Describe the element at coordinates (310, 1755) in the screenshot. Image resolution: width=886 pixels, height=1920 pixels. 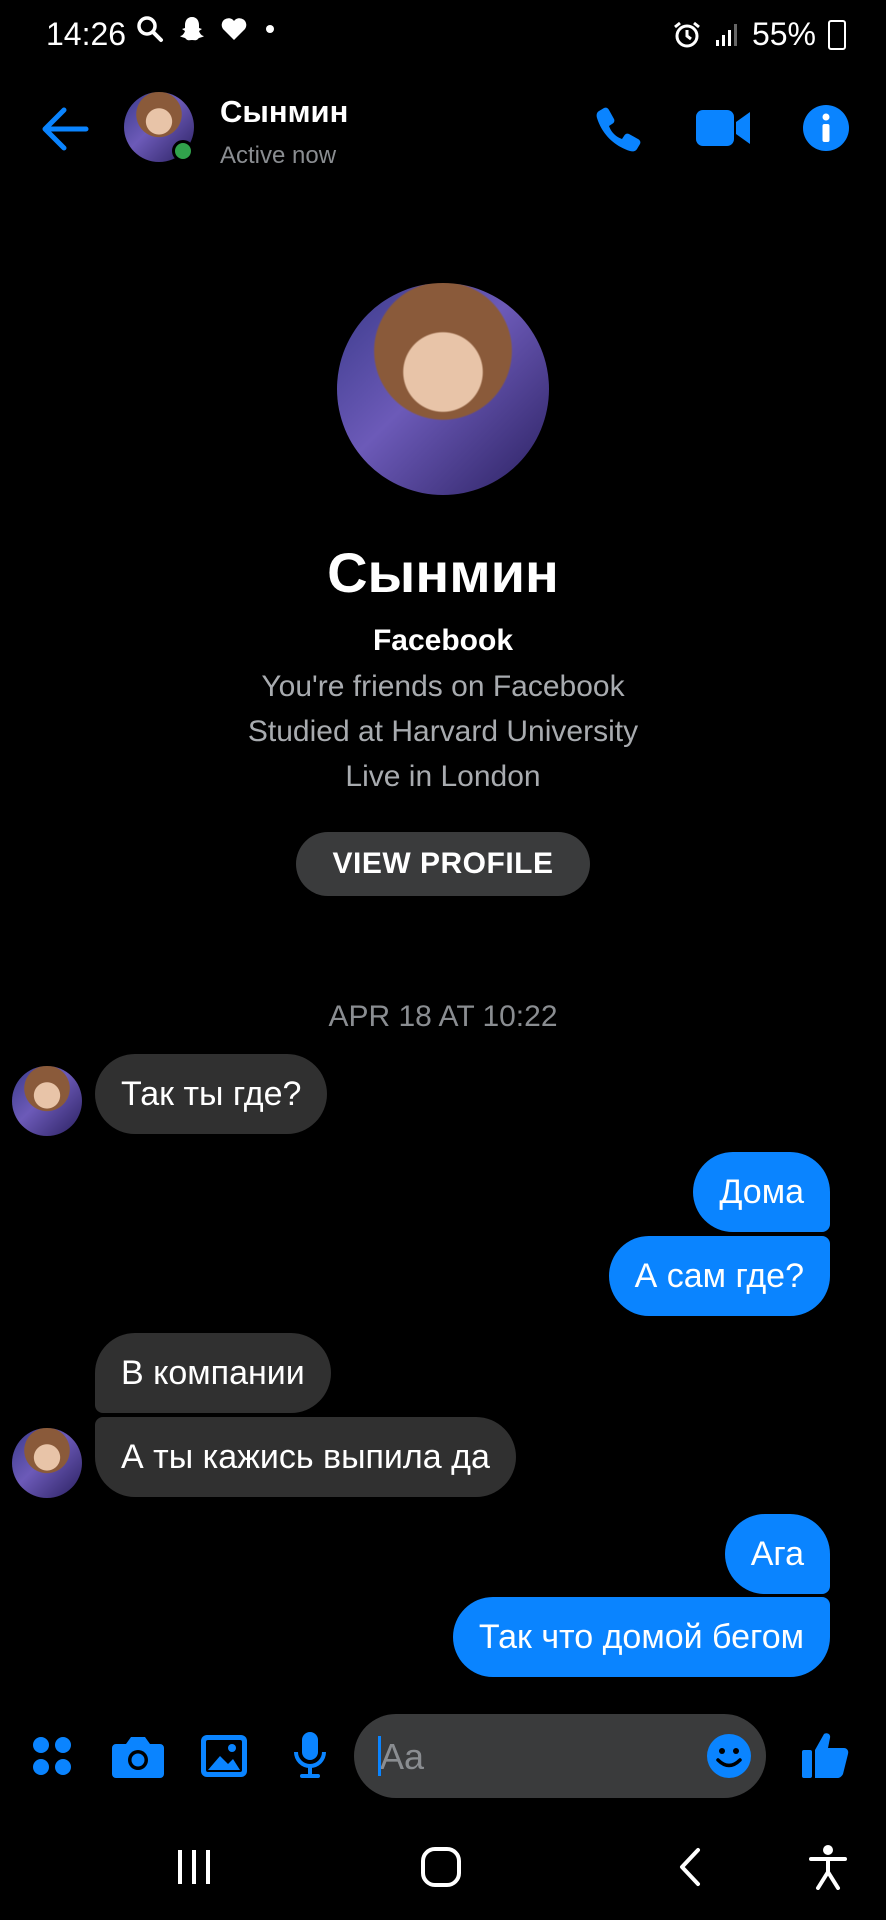
I see `microphone-icon` at that location.